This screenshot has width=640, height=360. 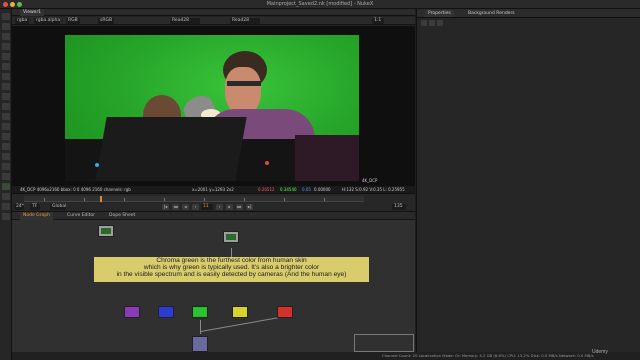 What do you see at coordinates (6, 56) in the screenshot?
I see `color-tool-icon` at bounding box center [6, 56].